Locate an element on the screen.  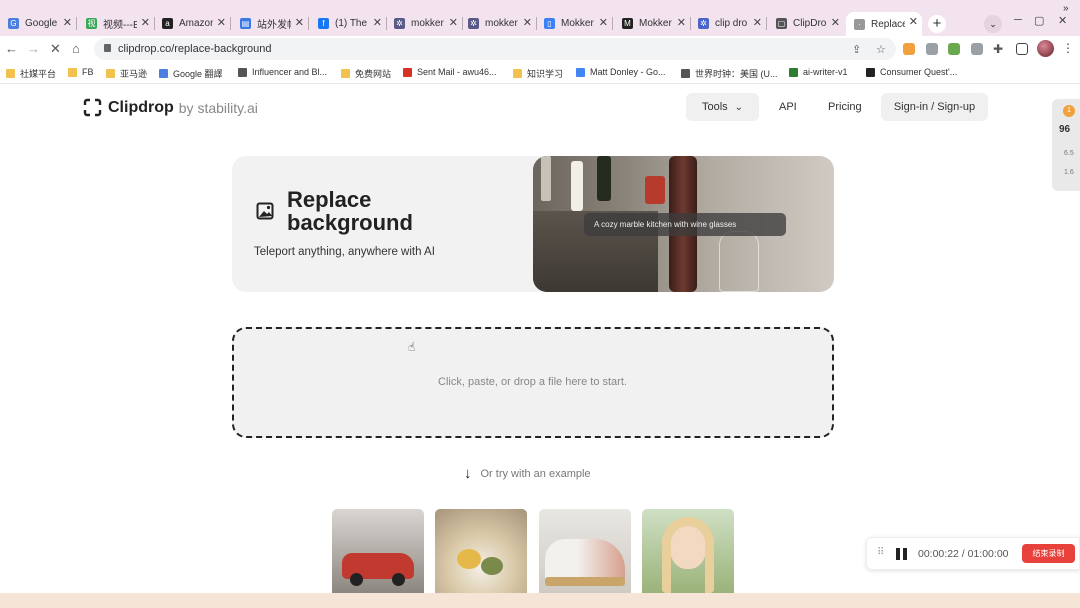
side-panel-icon is located at coordinates (1022, 49).